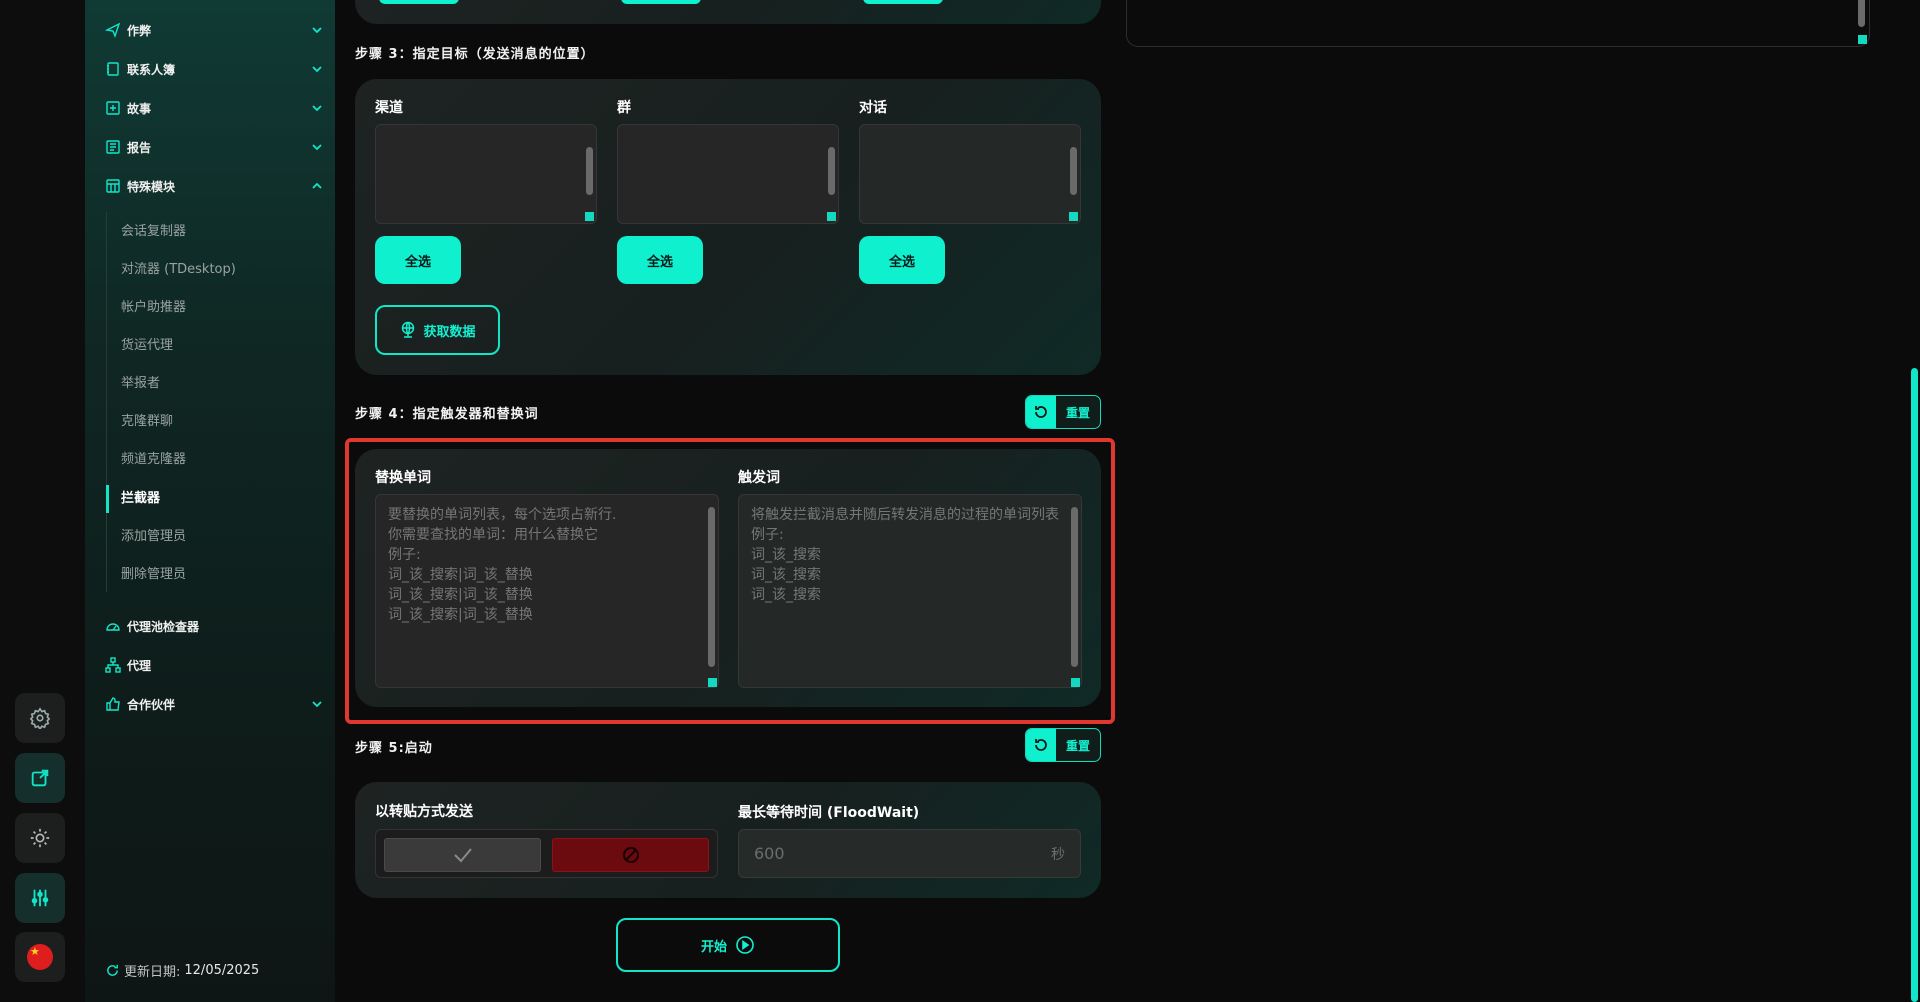 The width and height of the screenshot is (1920, 1002). What do you see at coordinates (389, 108) in the screenshot?
I see `channels-label: 渠道` at bounding box center [389, 108].